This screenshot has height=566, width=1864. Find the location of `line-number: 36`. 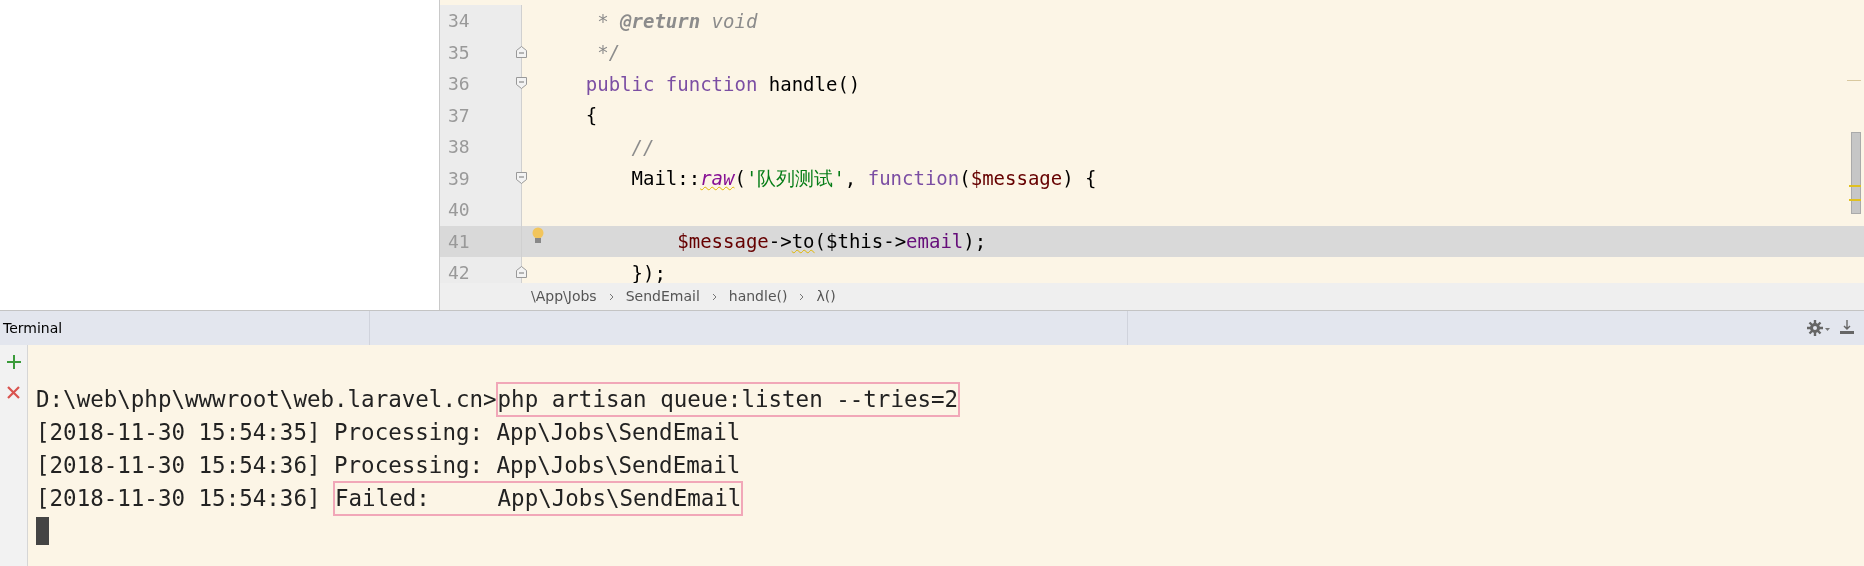

line-number: 36 is located at coordinates (459, 84).